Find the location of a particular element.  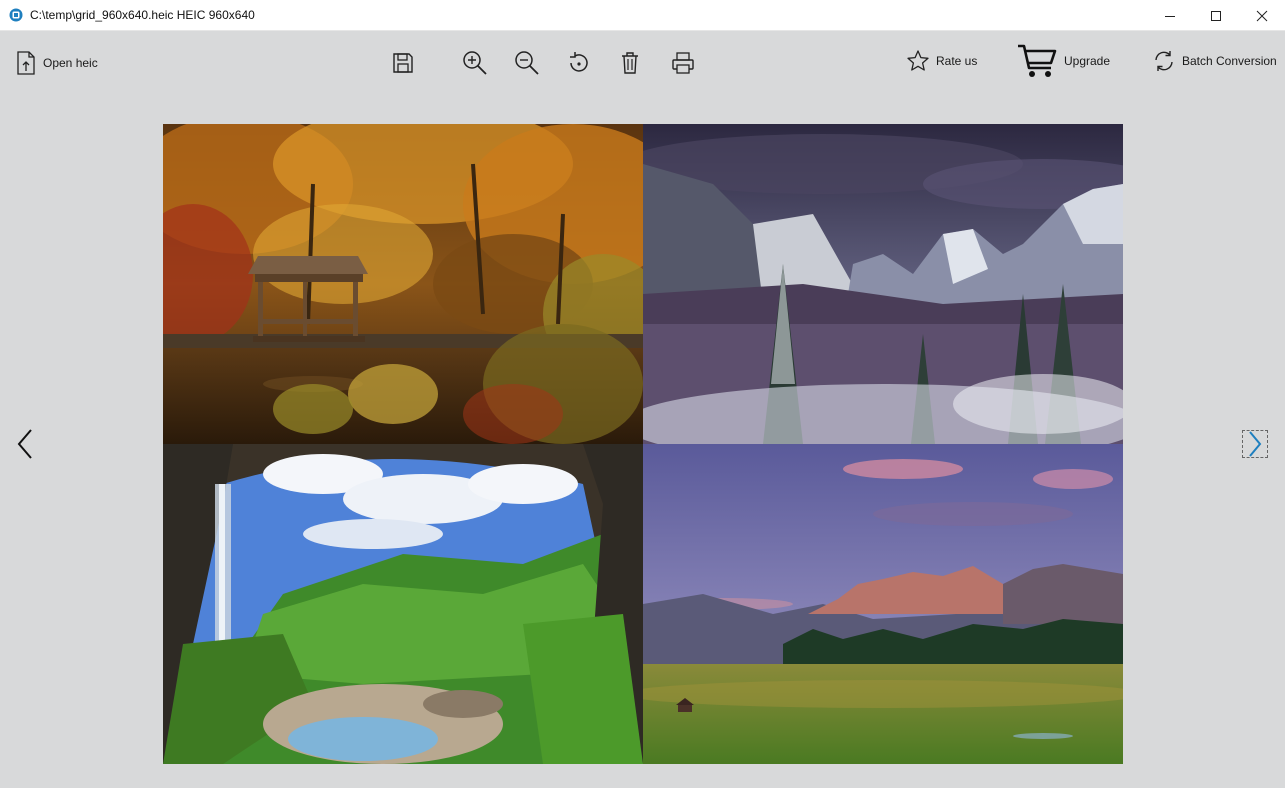

upgrade-button: Upgrade is located at coordinates (1063, 61).